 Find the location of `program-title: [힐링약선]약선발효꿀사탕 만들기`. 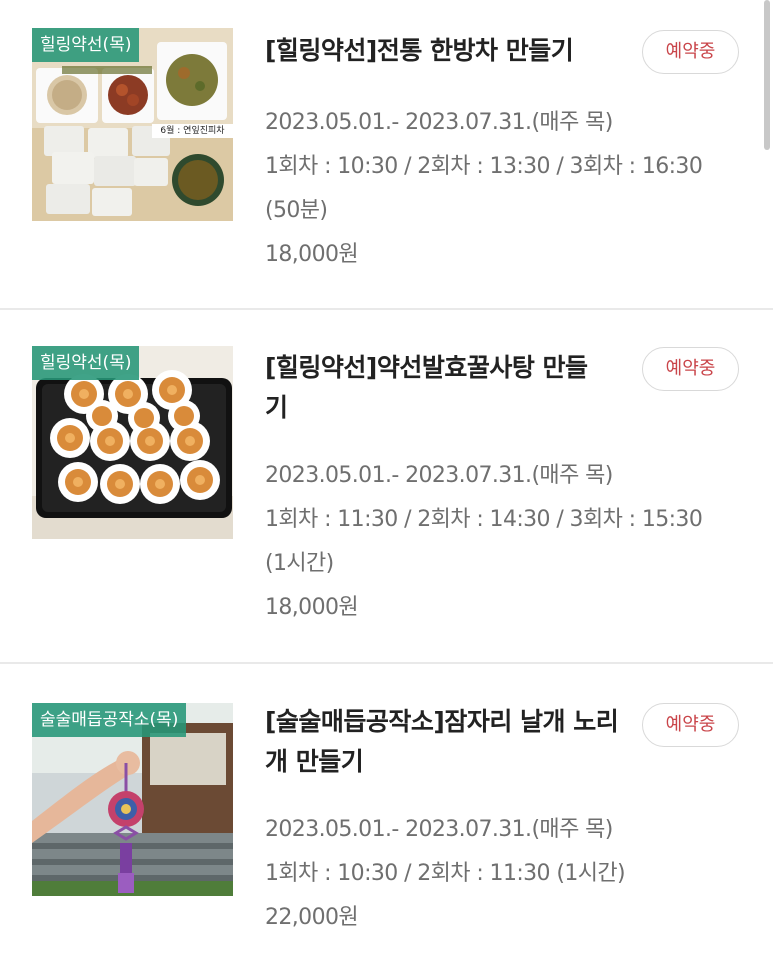

program-title: [힐링약선]약선발효꿀사탕 만들기 is located at coordinates (430, 388).